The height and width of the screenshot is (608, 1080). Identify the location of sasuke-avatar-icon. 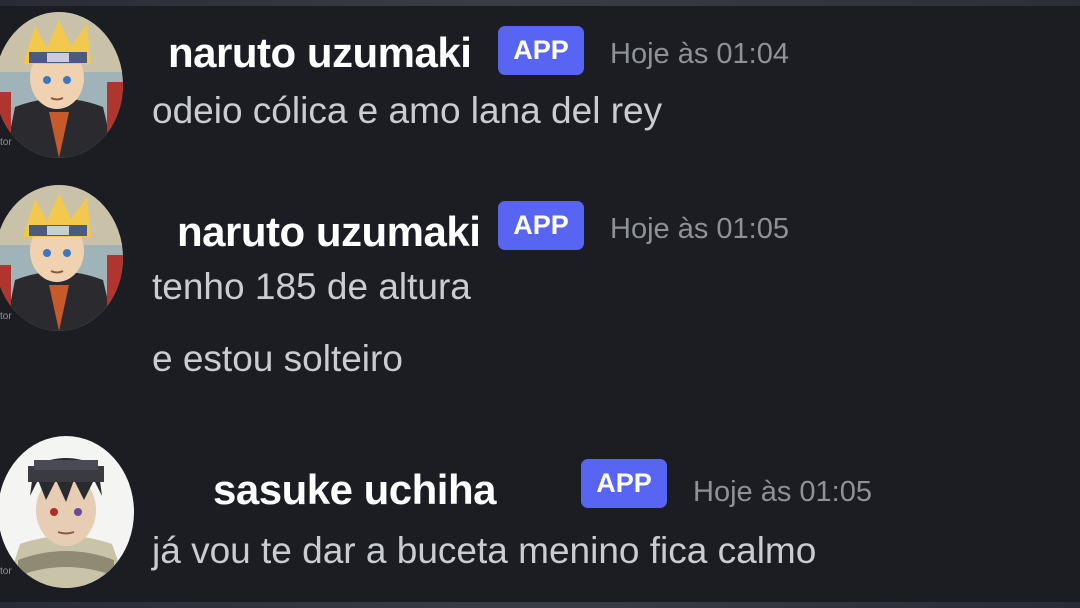
(67, 512).